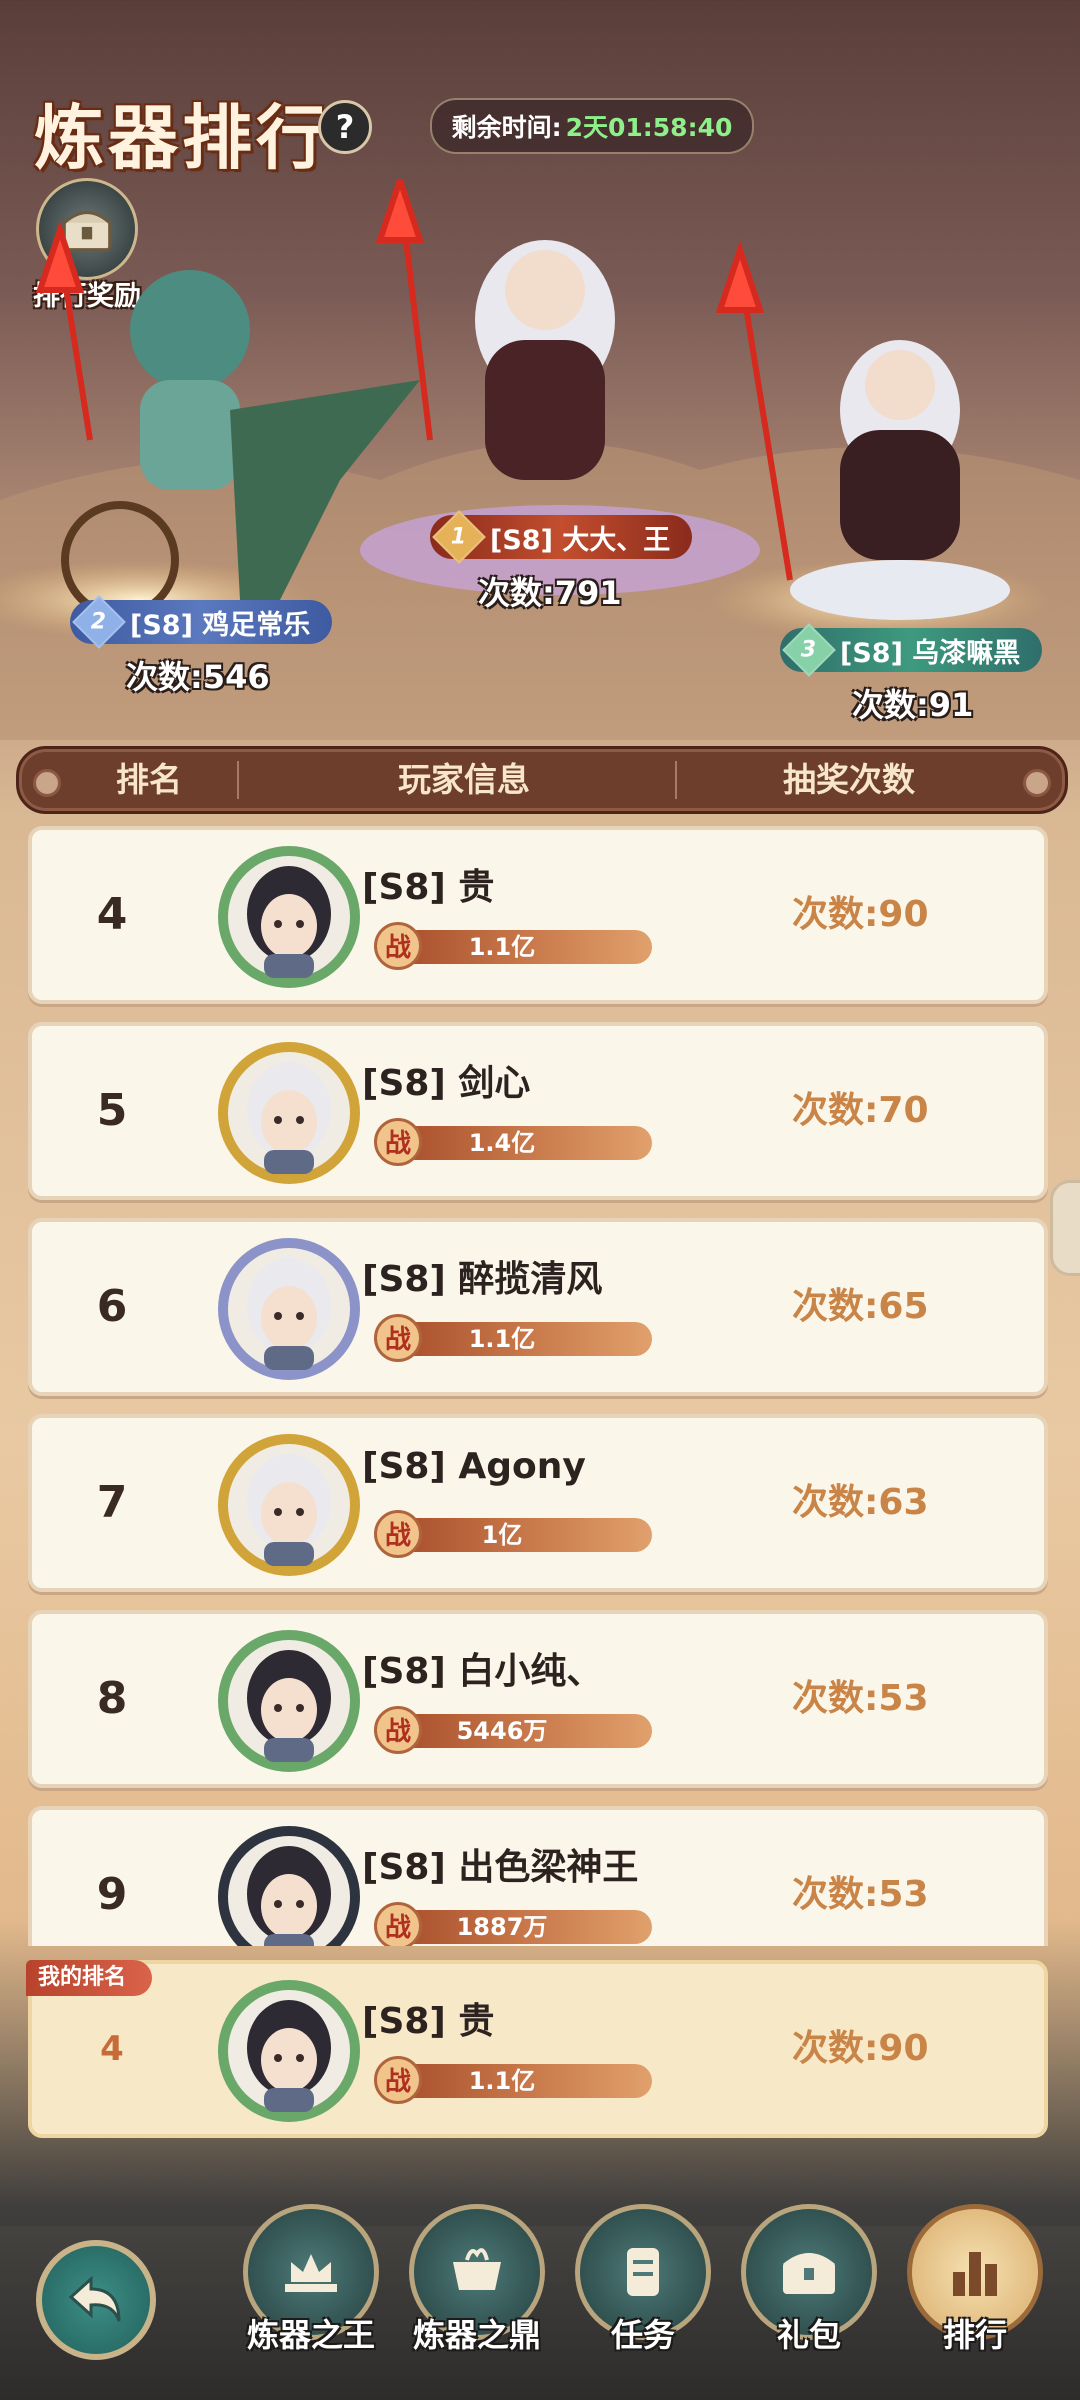 The width and height of the screenshot is (1080, 2400). Describe the element at coordinates (112, 914) in the screenshot. I see `row-rank: 4` at that location.